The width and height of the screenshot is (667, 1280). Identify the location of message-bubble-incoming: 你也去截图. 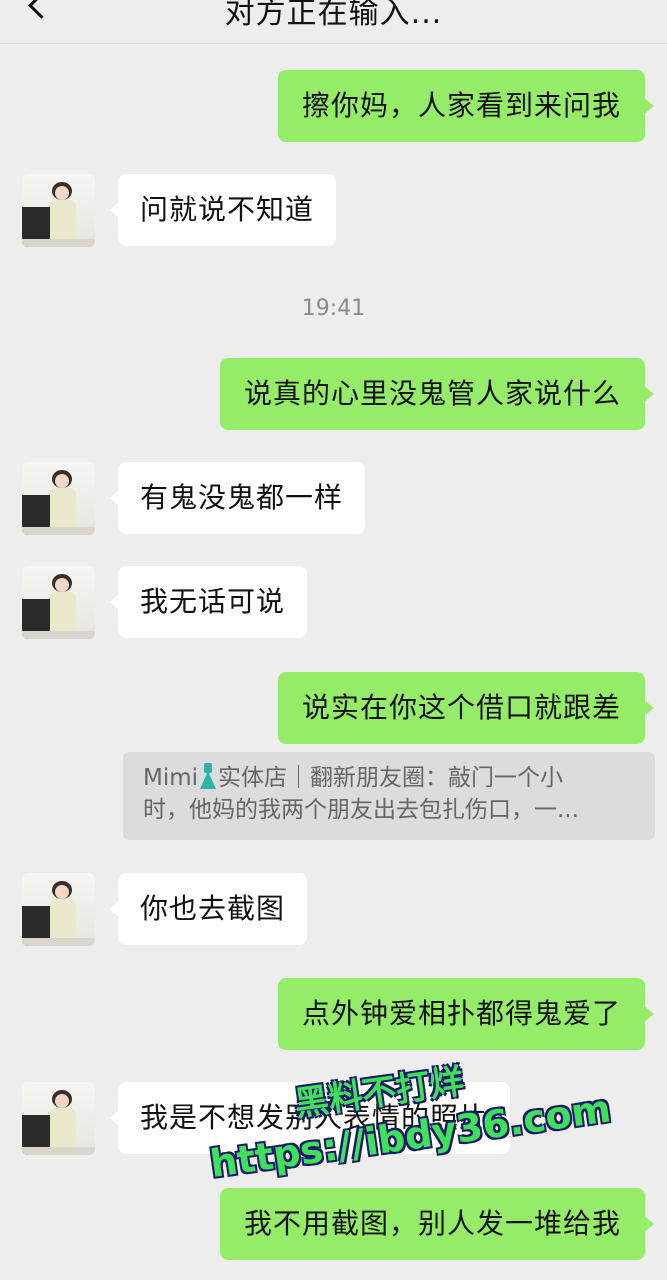
(208, 909).